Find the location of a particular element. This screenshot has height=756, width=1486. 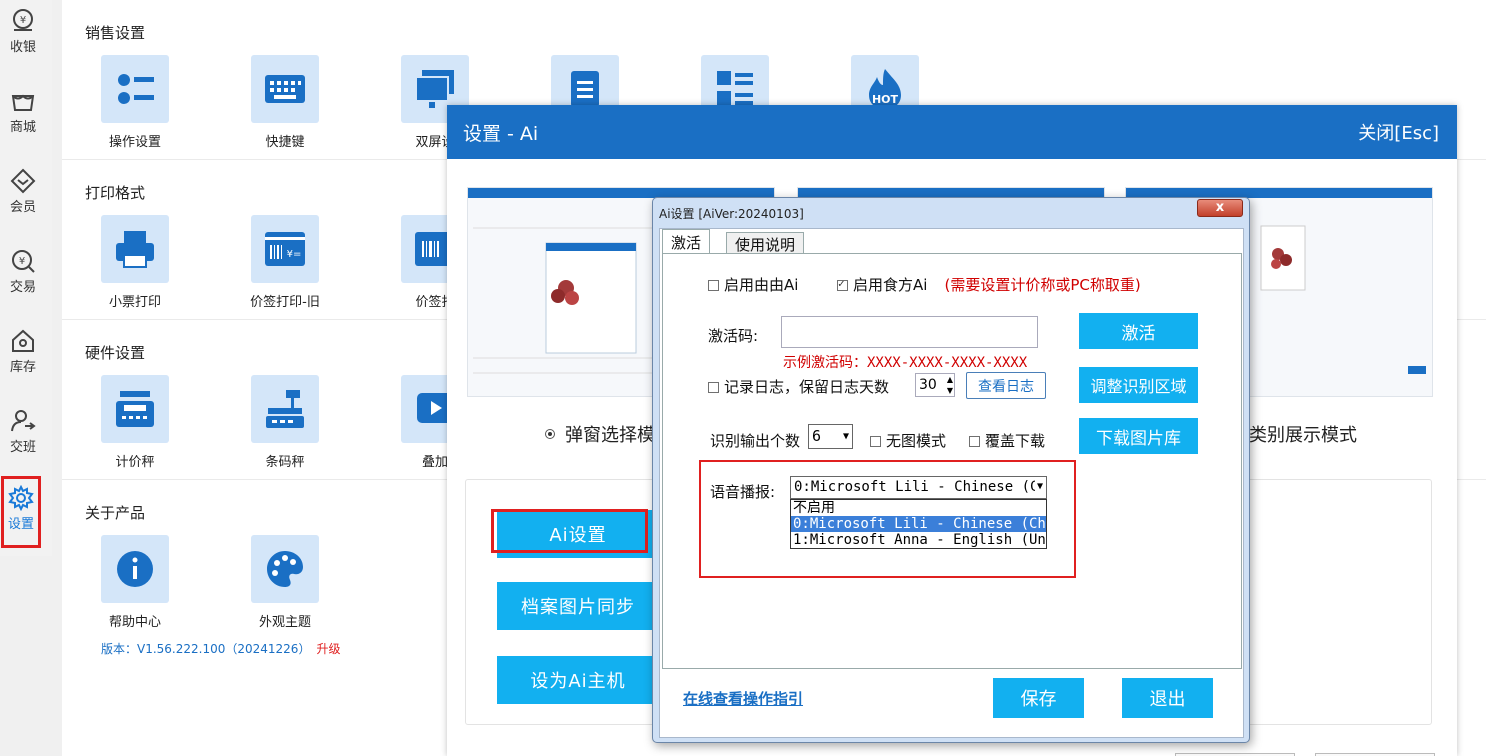

enable-note: (需要设置计价称或PC称取重) is located at coordinates (1042, 285).